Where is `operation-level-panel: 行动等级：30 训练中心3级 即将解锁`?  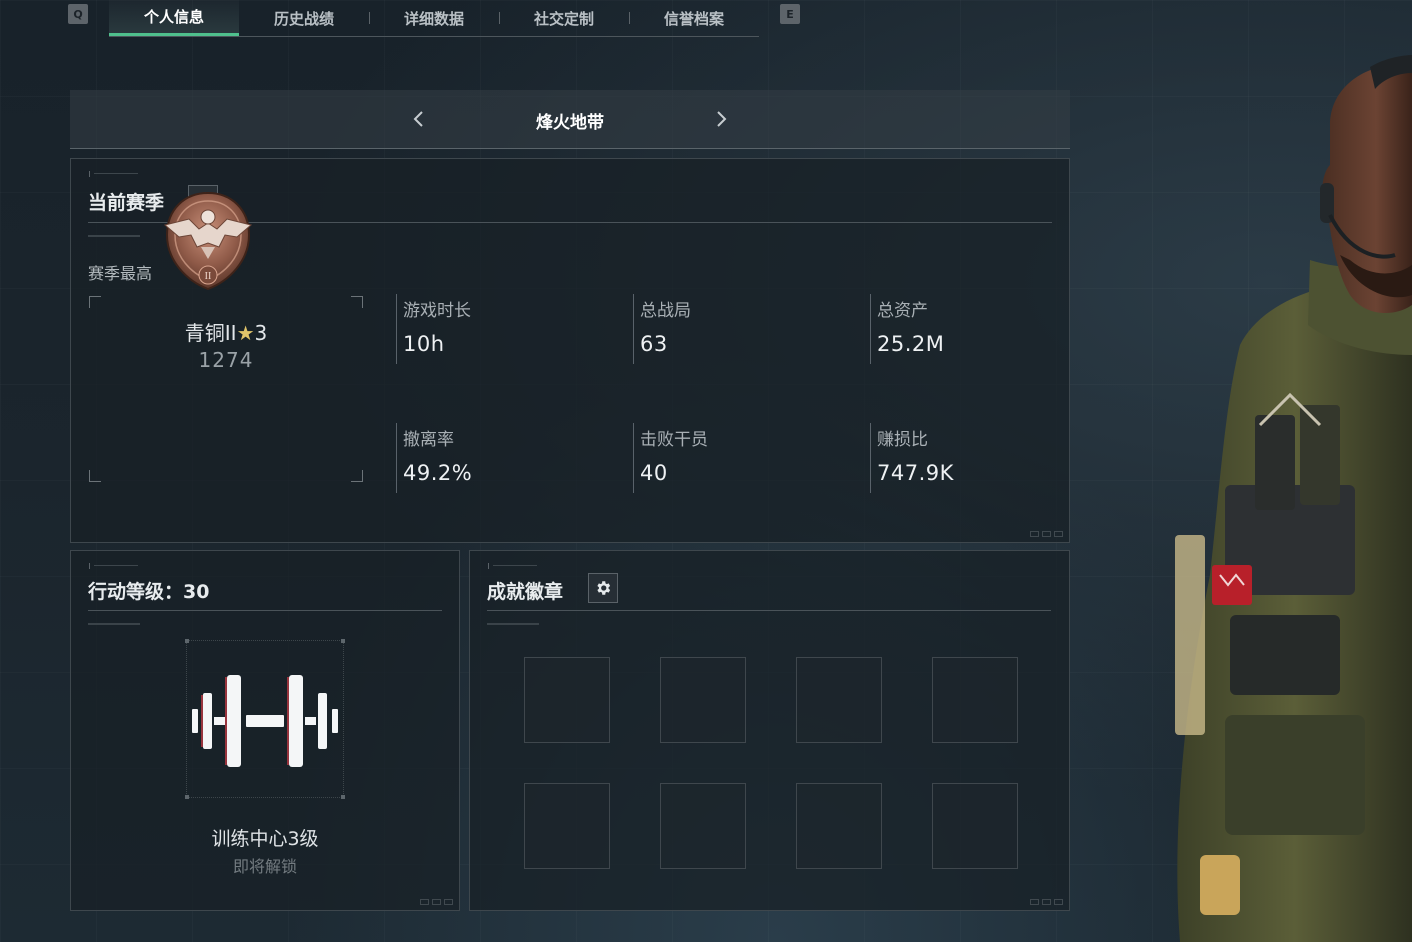
operation-level-panel: 行动等级：30 训练中心3级 即将解锁 is located at coordinates (265, 730).